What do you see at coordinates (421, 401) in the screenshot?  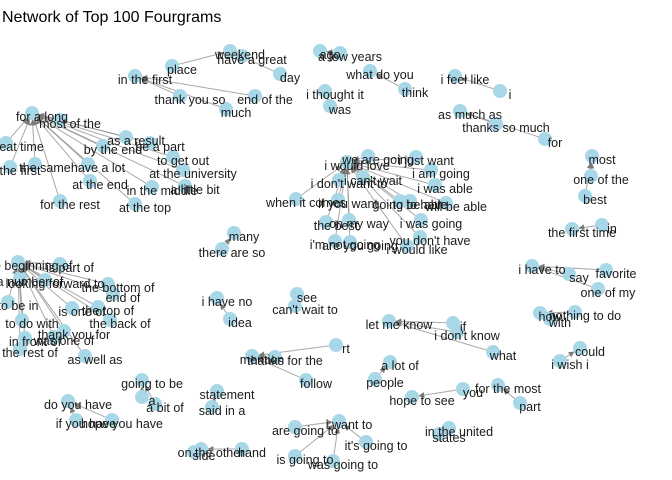 I see `node-label: hope to see` at bounding box center [421, 401].